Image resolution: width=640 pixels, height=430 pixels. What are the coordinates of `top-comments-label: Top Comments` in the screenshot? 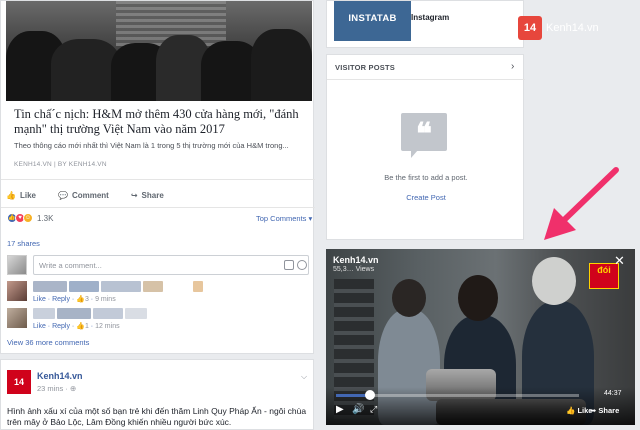 It's located at (281, 218).